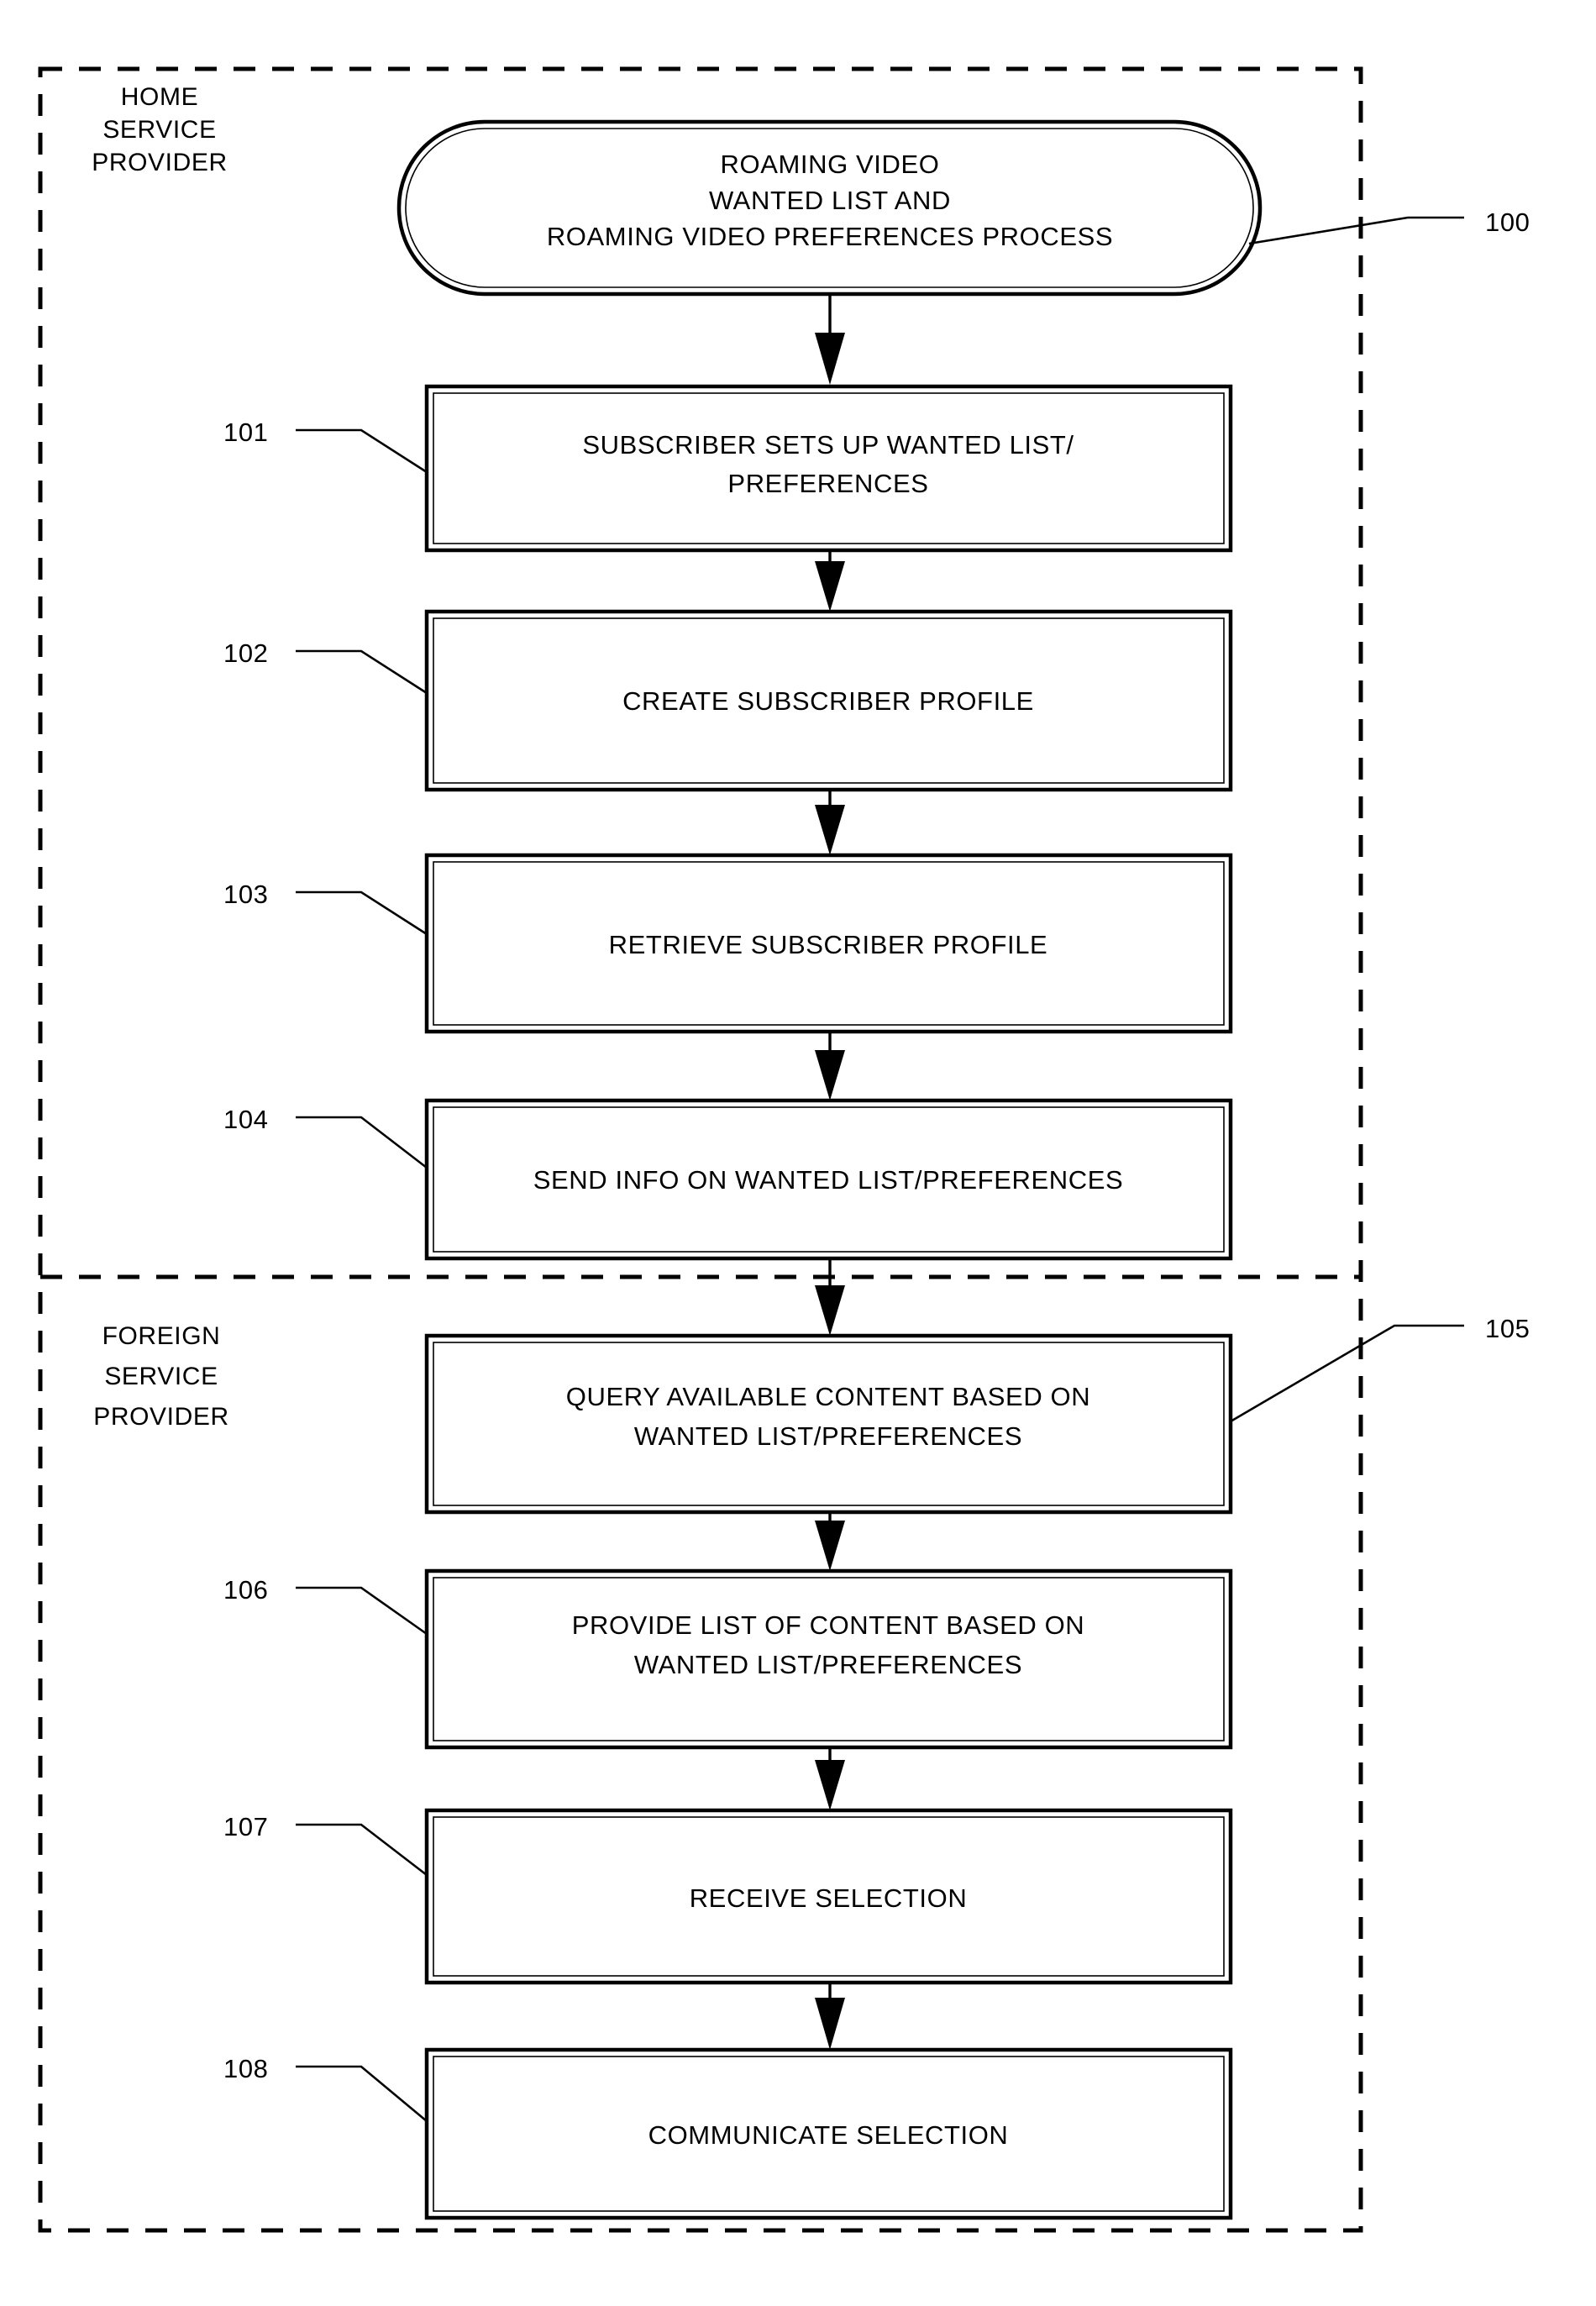  Describe the element at coordinates (828, 1625) in the screenshot. I see `box-106-line-1: PROVIDE LIST OF CONTENT BASED ON` at that location.